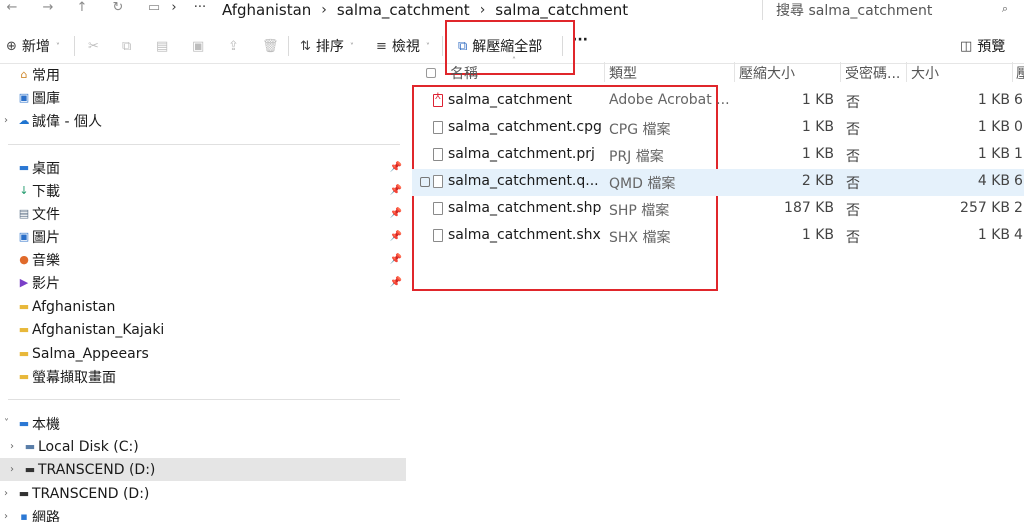 Image resolution: width=1024 pixels, height=522 pixels. What do you see at coordinates (817, 235) in the screenshot?
I see `file-compressed-size: 1 KB` at bounding box center [817, 235].